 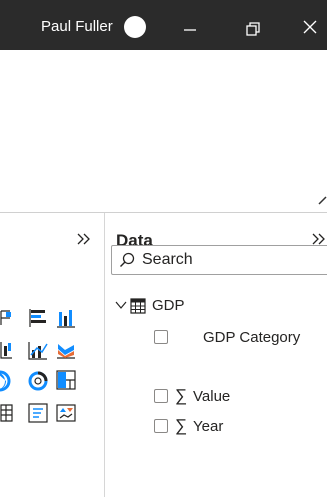 I want to click on double-chevron-right-icon, so click(x=84, y=239).